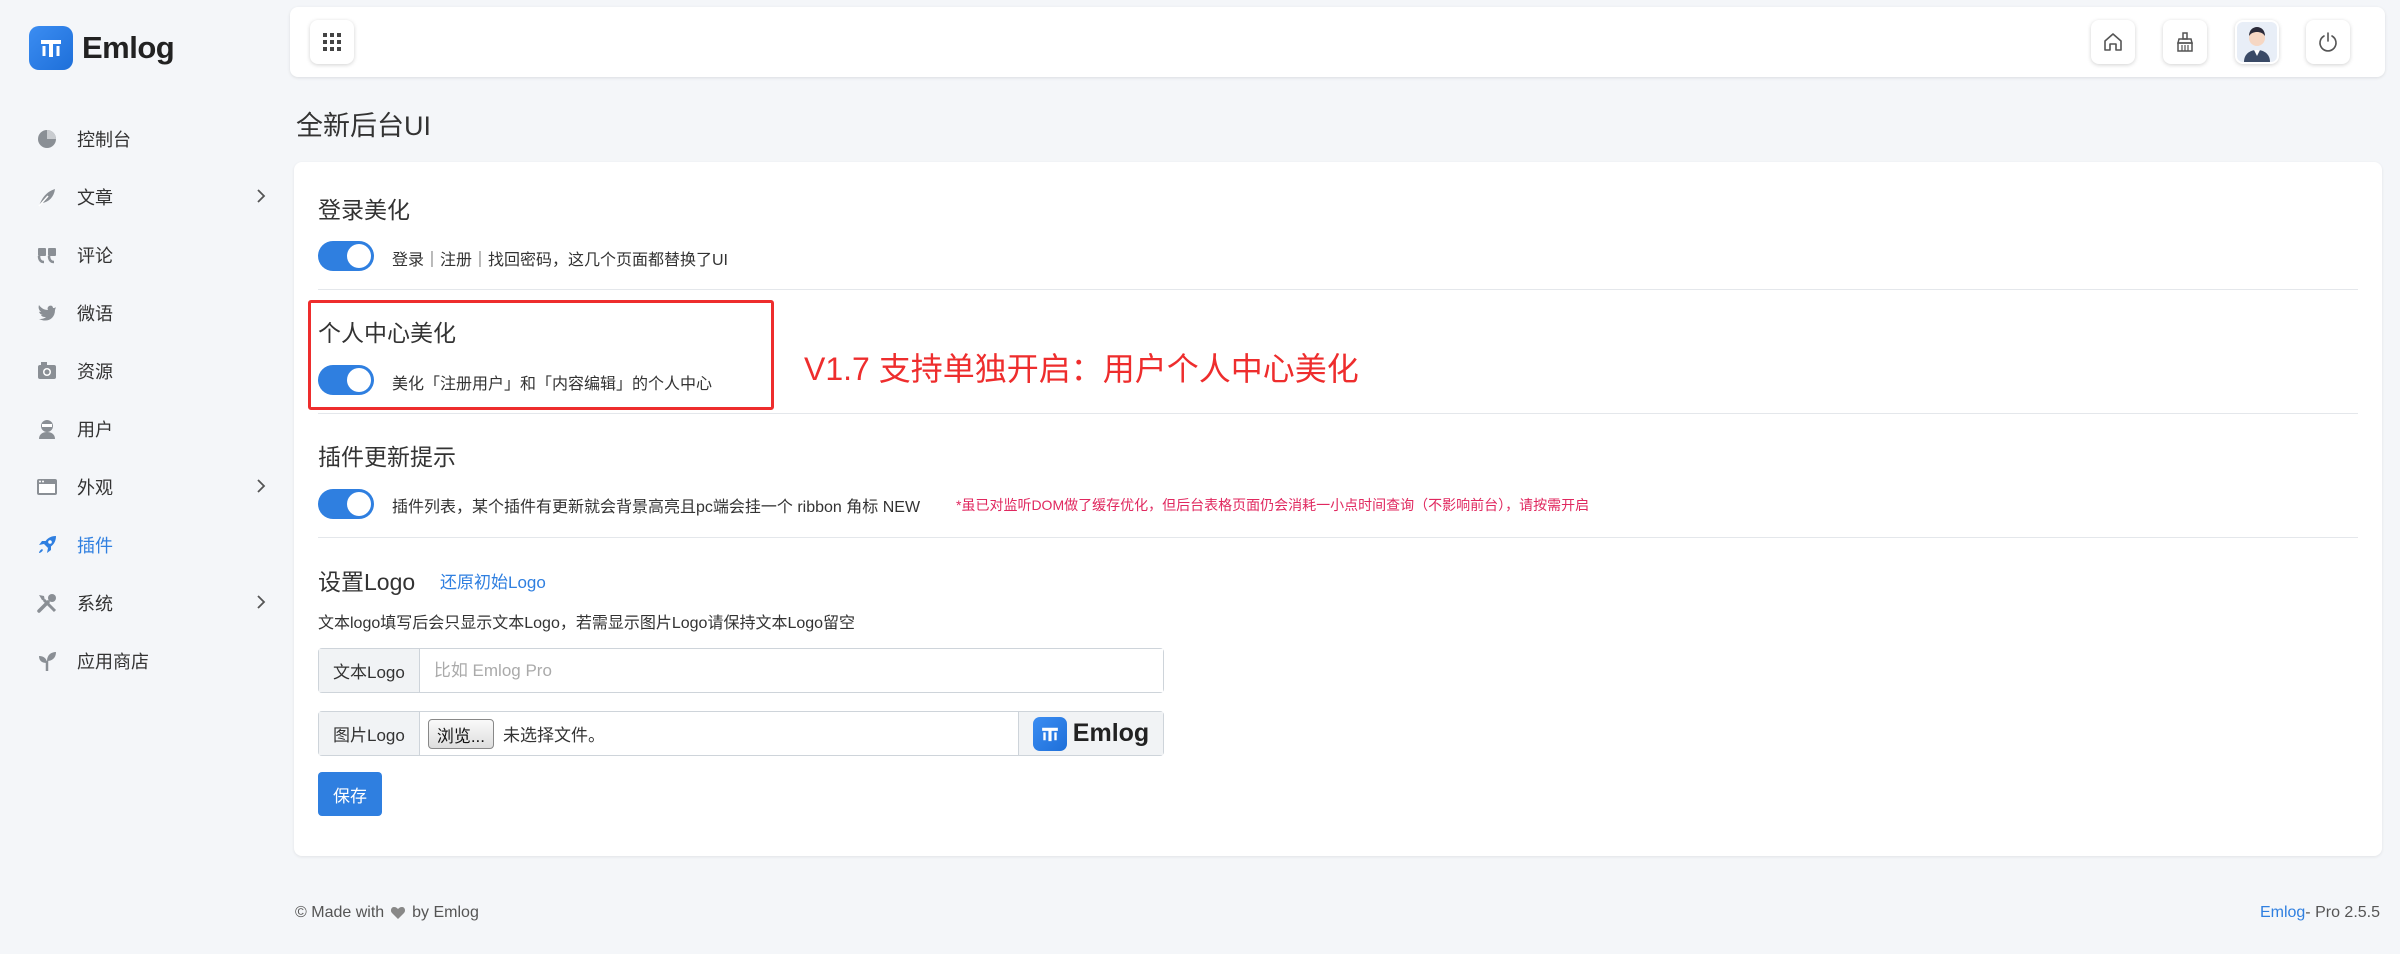 This screenshot has width=2400, height=954. I want to click on plugin-update-toggle, so click(346, 504).